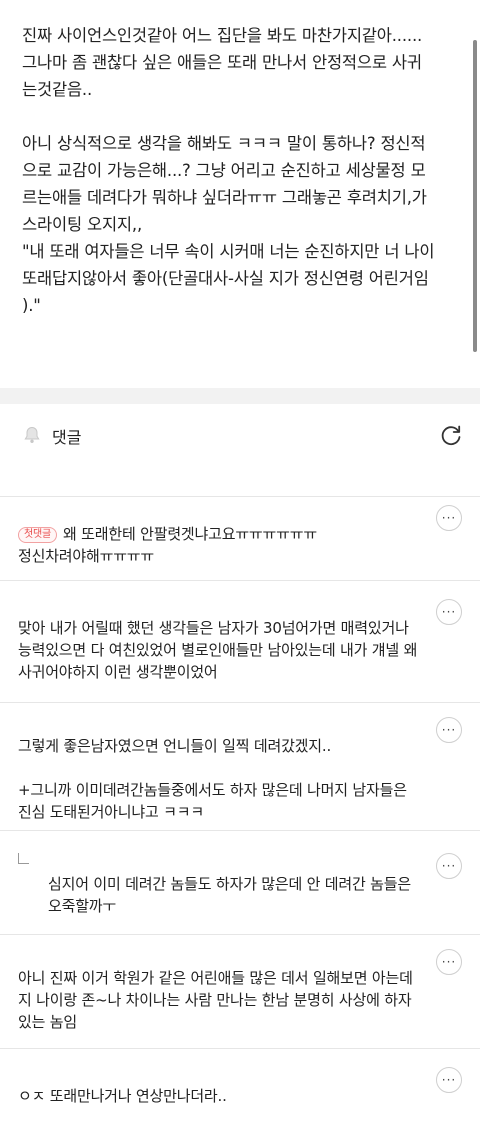 This screenshot has width=480, height=1123. What do you see at coordinates (224, 197) in the screenshot?
I see `article-line: 르는애들 데려다가 뭐하냐 싶더라ㅠㅠ 그래놓곤 후려치기,가` at bounding box center [224, 197].